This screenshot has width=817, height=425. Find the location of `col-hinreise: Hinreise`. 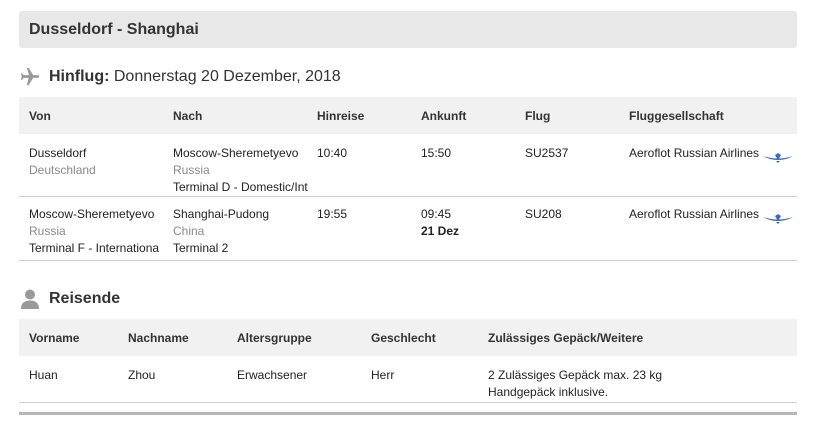

col-hinreise: Hinreise is located at coordinates (341, 116).